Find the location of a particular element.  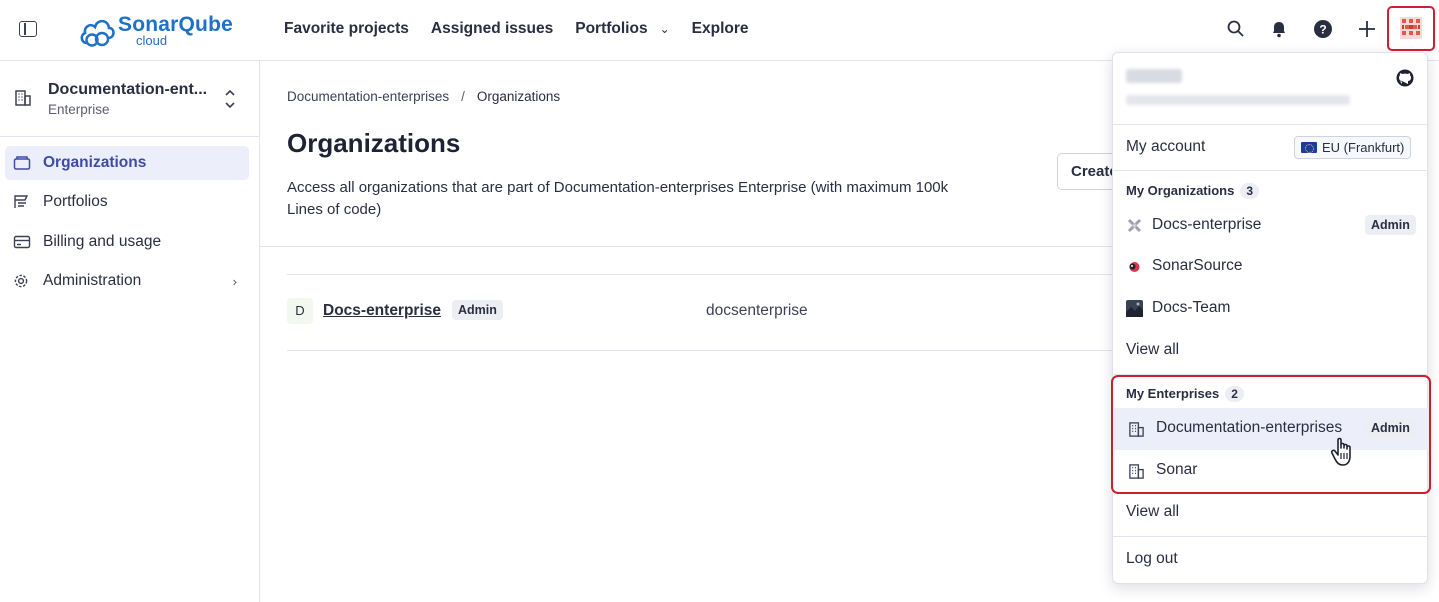

building-icon is located at coordinates (23, 98).